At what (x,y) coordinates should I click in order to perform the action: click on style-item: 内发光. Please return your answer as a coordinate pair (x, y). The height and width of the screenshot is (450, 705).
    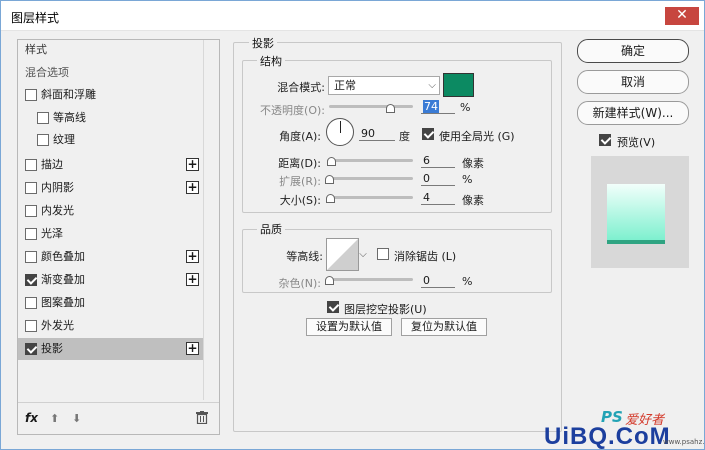
    Looking at the image, I should click on (110, 211).